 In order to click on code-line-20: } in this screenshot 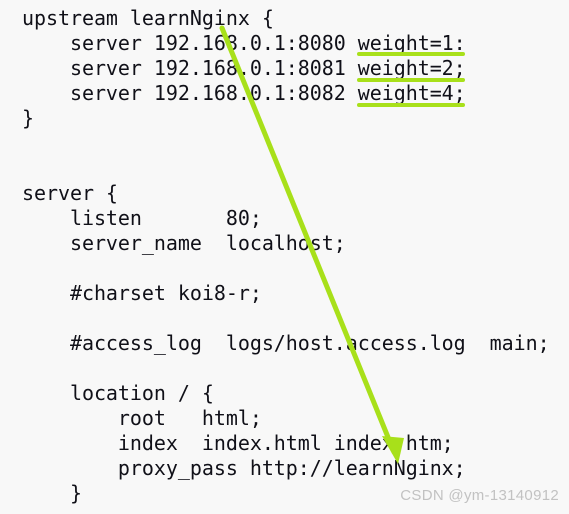, I will do `click(52, 493)`.